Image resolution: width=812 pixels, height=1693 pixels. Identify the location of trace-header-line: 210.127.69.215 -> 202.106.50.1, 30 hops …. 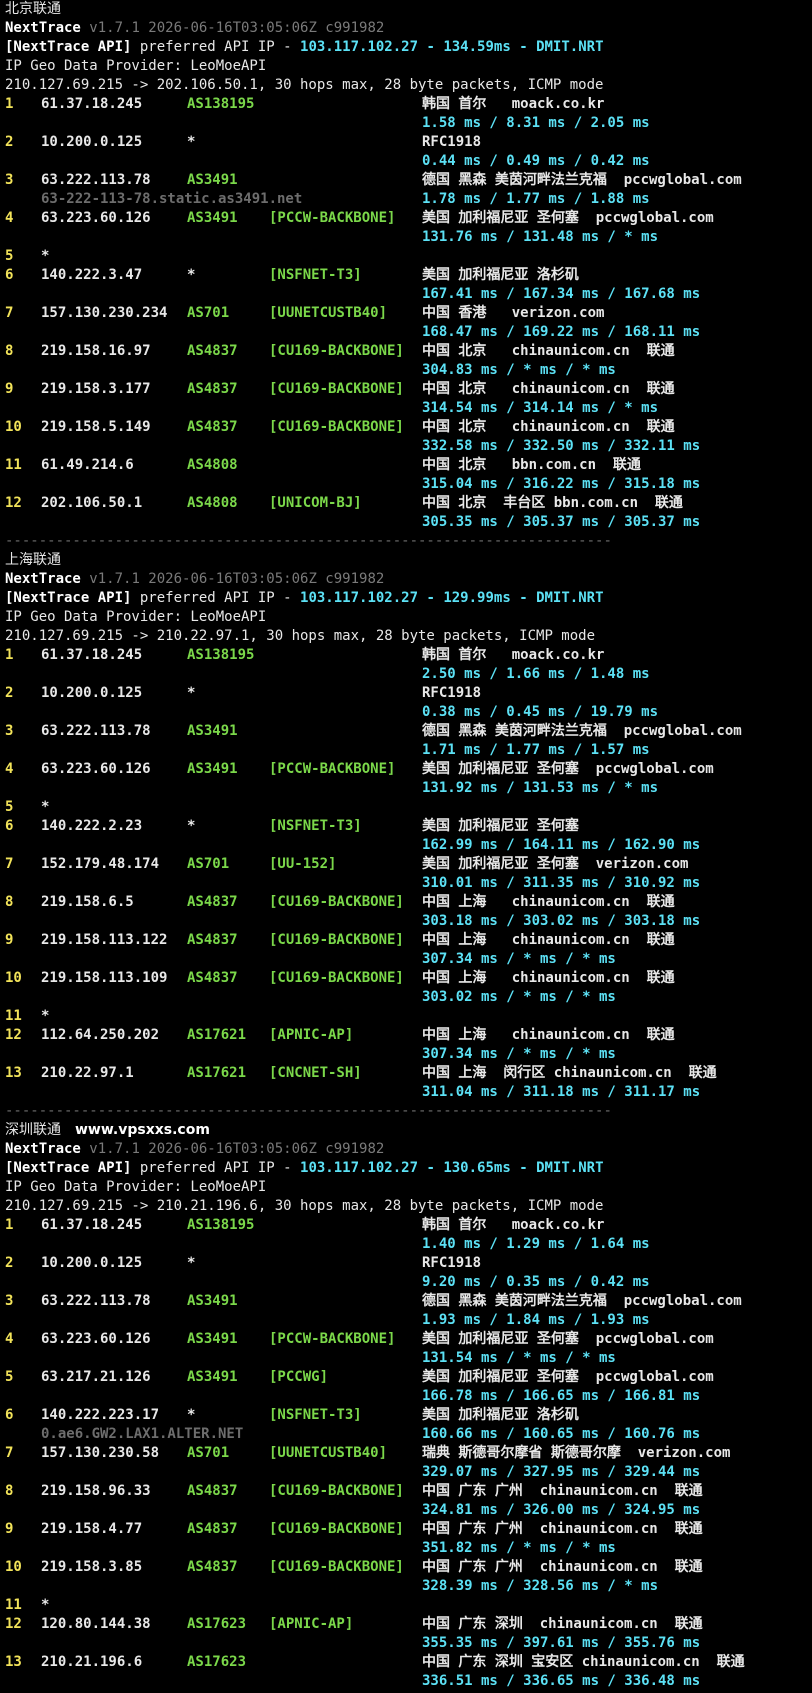
(304, 85).